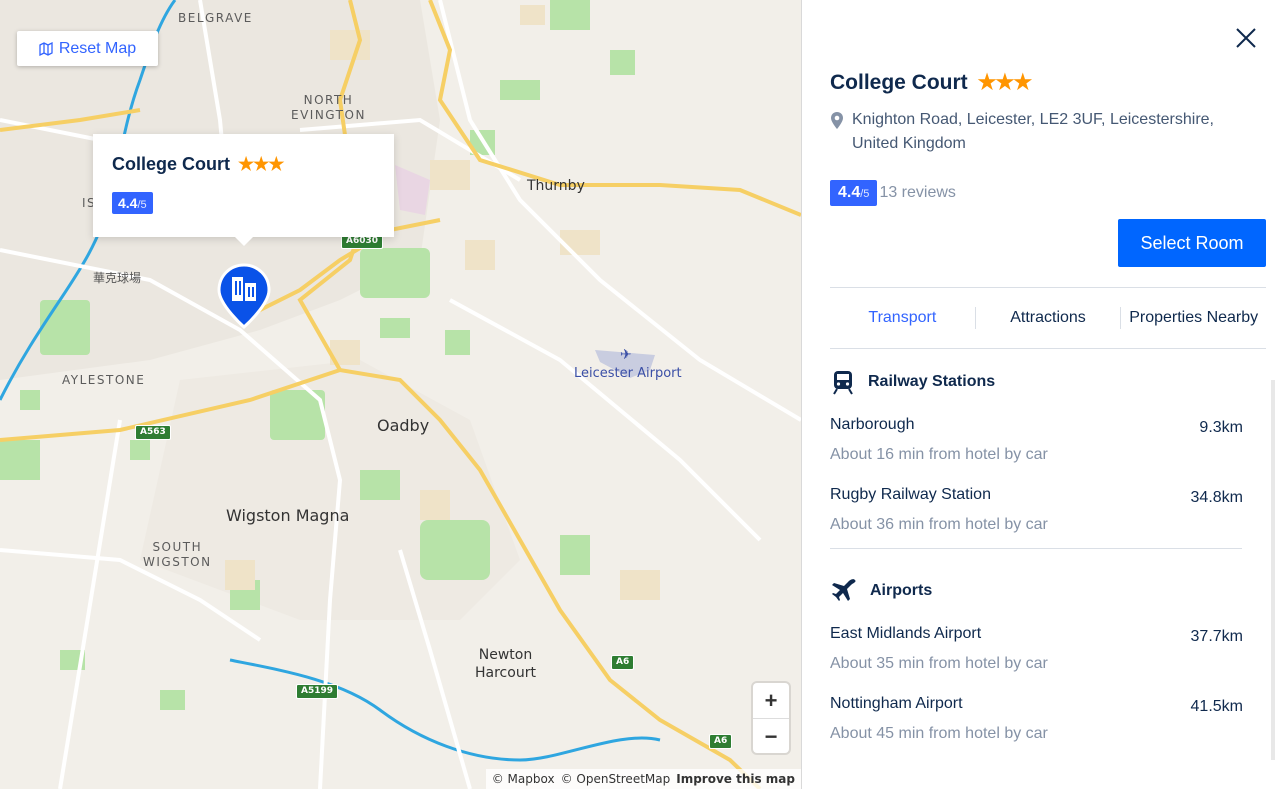 Image resolution: width=1275 pixels, height=791 pixels. I want to click on zoom-out-button: −, so click(771, 736).